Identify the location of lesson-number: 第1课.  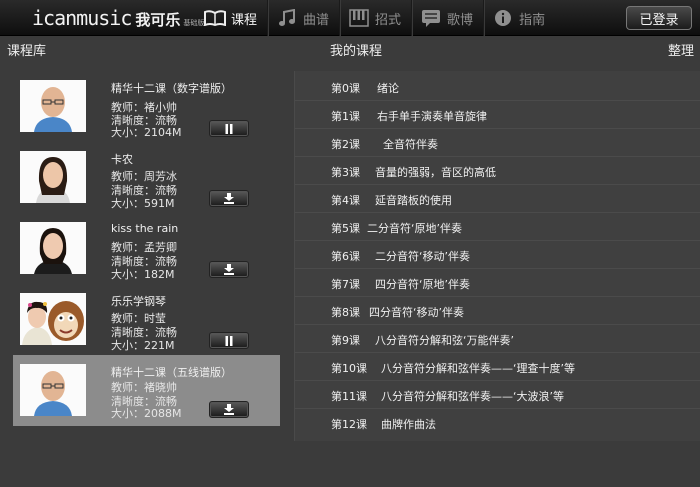
(345, 116).